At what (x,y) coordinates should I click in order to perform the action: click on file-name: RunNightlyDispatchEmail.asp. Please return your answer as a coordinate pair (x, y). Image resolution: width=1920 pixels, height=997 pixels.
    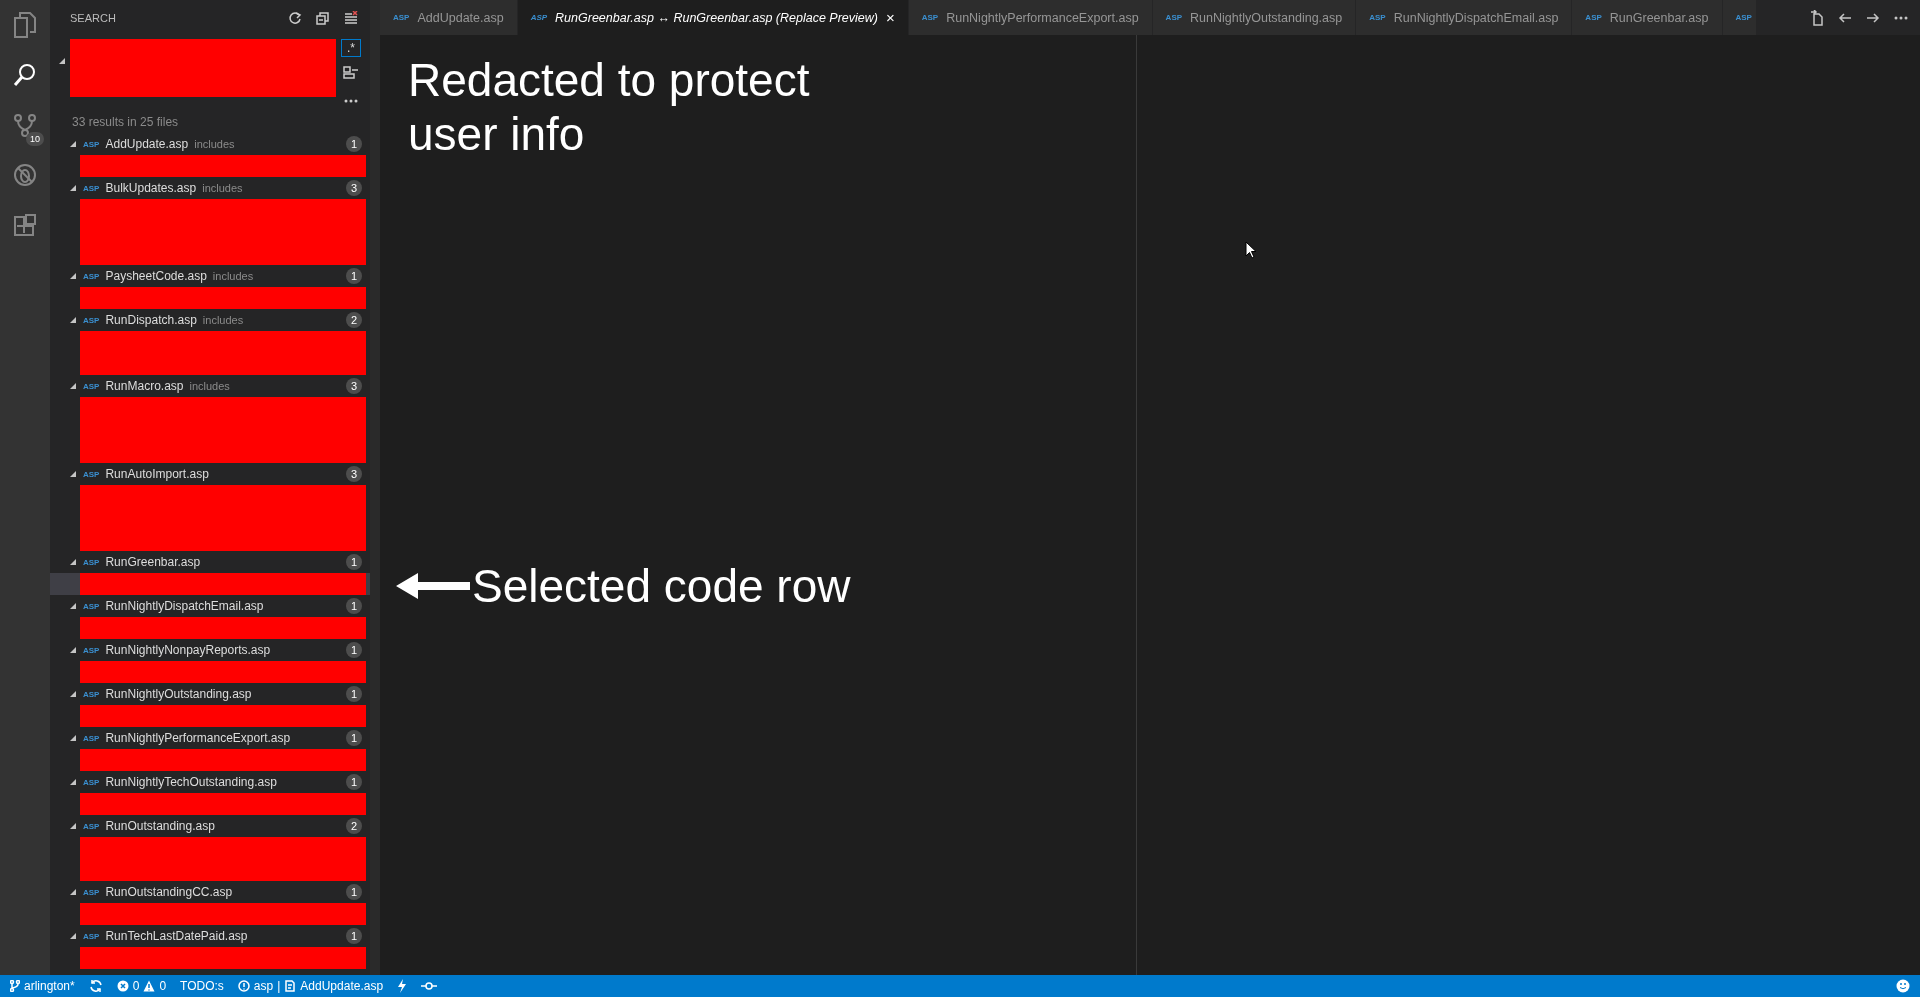
    Looking at the image, I should click on (184, 606).